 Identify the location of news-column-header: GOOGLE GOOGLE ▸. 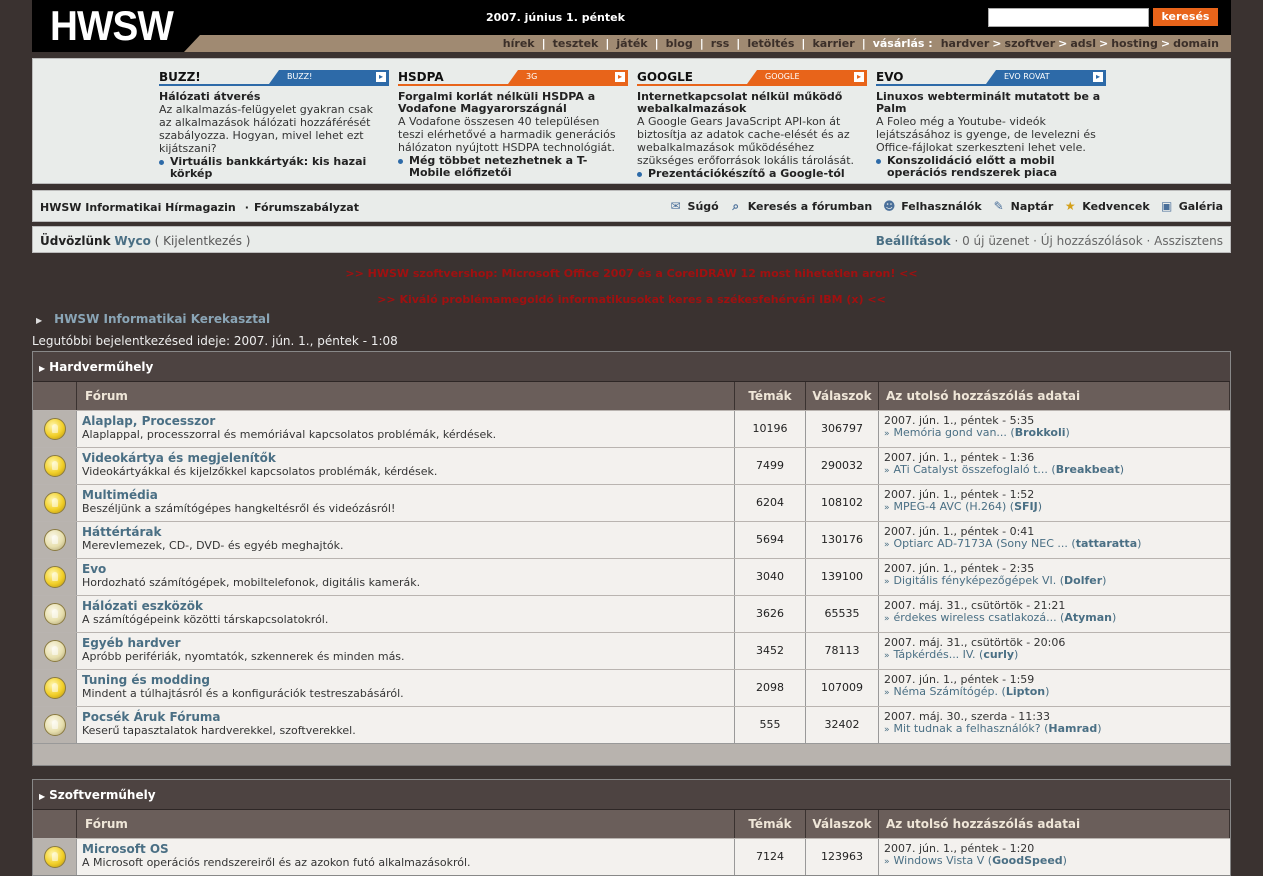
(752, 78).